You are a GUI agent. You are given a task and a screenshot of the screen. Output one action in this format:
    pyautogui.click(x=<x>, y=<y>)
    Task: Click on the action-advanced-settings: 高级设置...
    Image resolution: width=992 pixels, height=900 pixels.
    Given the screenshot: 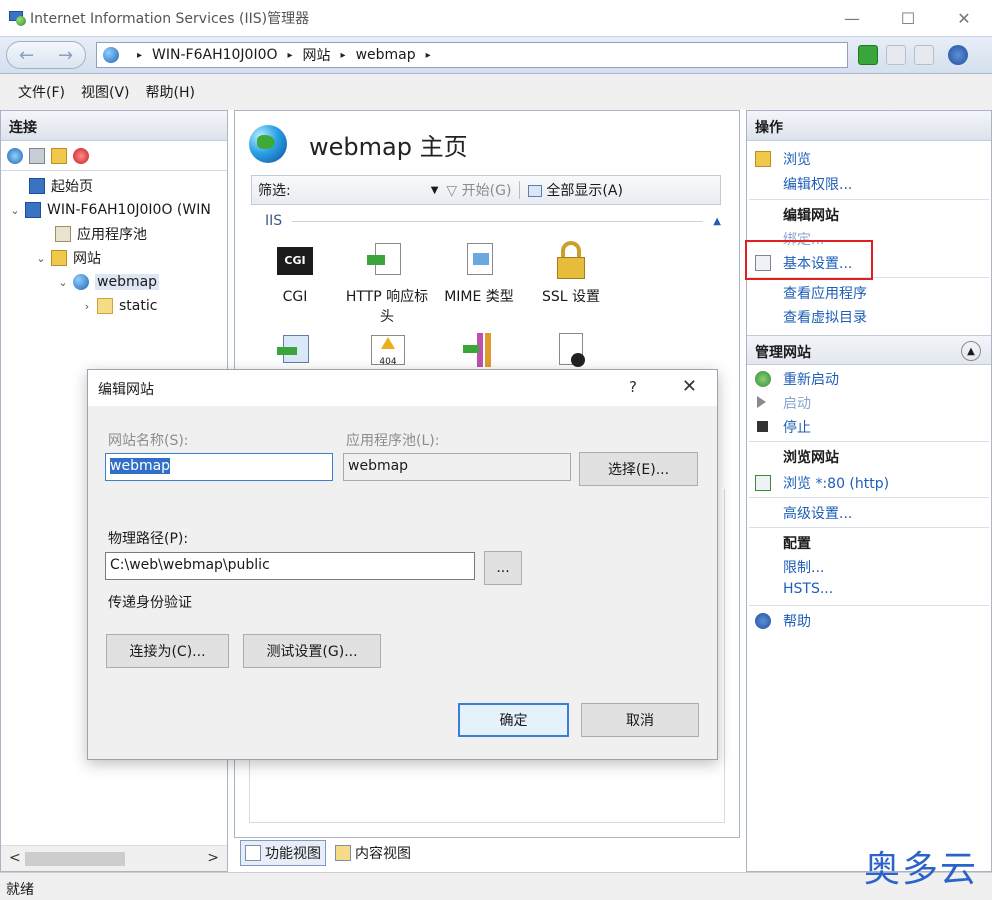 What is the action you would take?
    pyautogui.click(x=817, y=513)
    